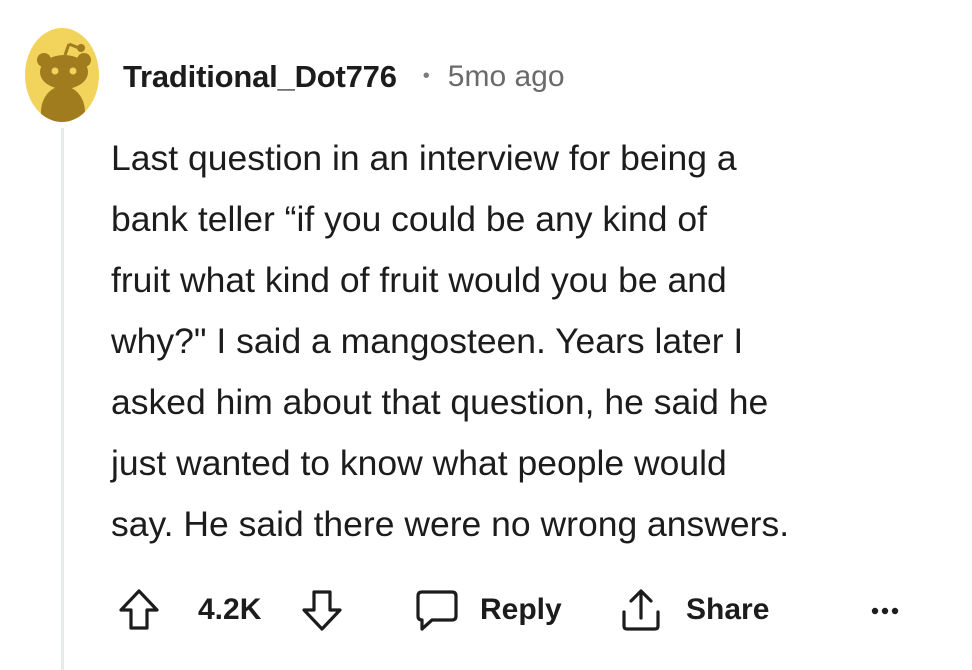 The height and width of the screenshot is (670, 972). I want to click on comment-line: bank teller “if you could be any kind of, so click(409, 219).